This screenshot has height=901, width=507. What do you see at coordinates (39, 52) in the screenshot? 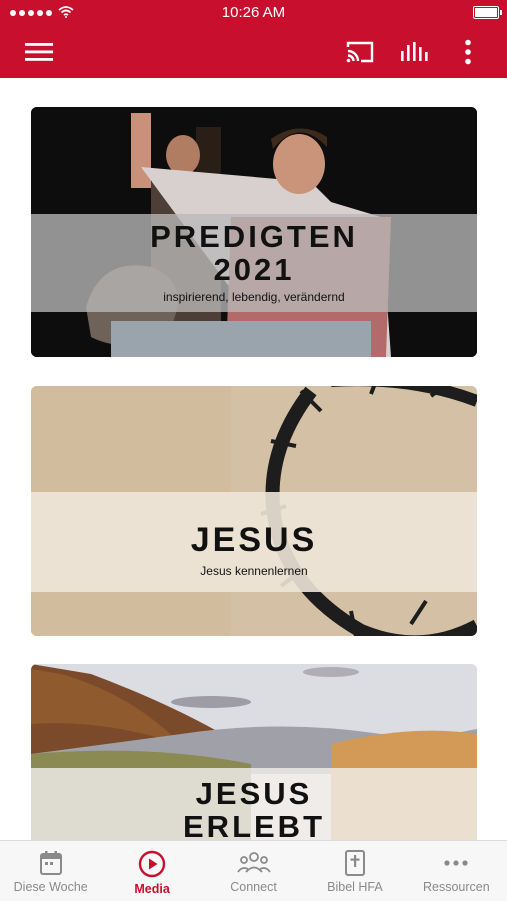
I see `hamburger-menu-icon` at bounding box center [39, 52].